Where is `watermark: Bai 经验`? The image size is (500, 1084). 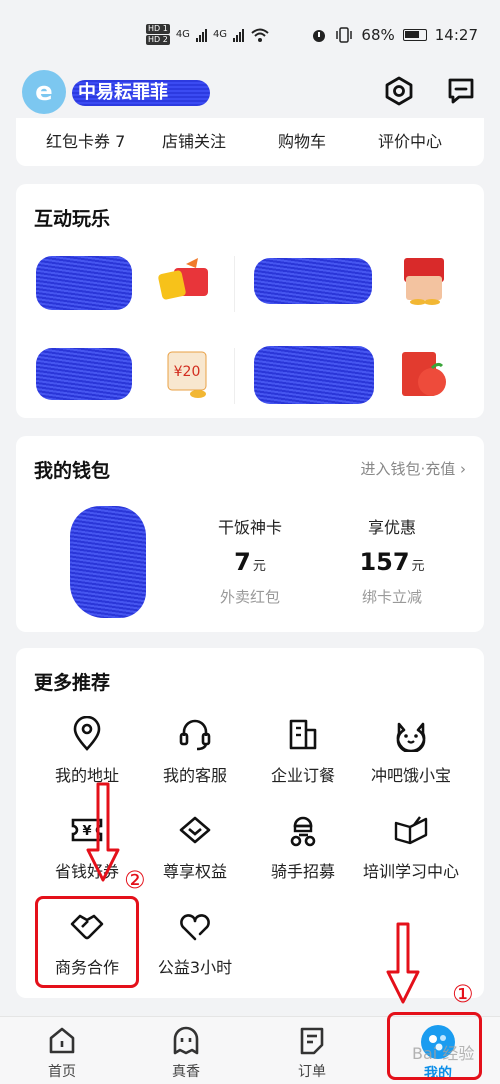
watermark: Bai 经验 is located at coordinates (443, 1053).